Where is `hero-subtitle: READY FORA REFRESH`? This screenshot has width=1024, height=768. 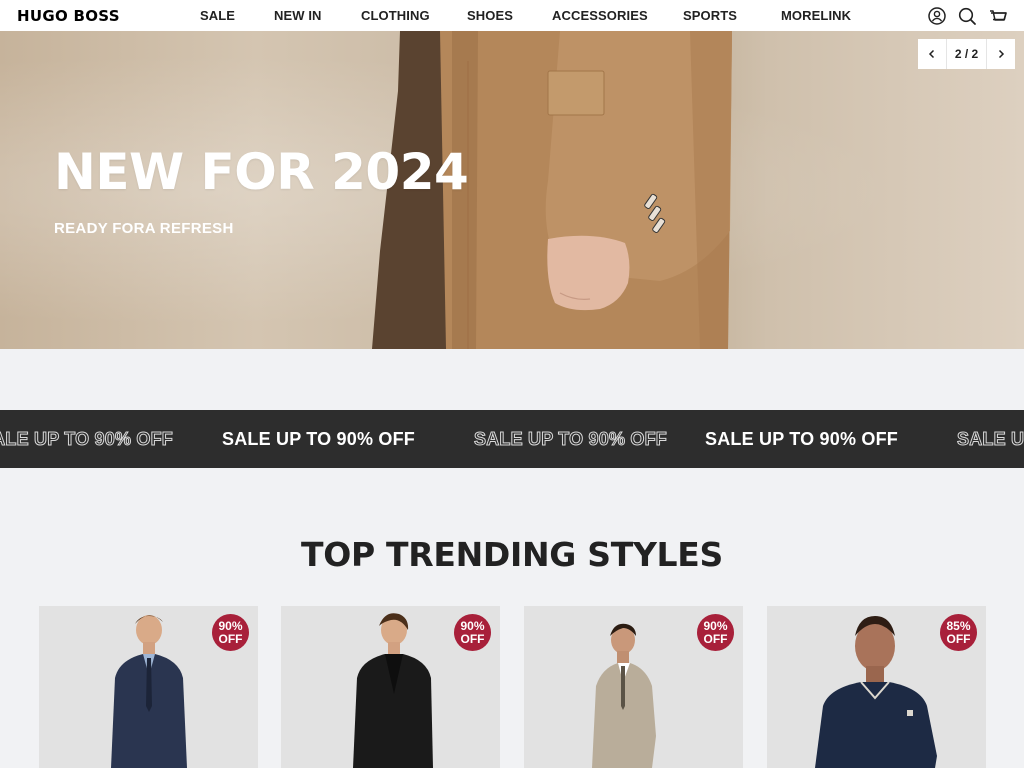
hero-subtitle: READY FORA REFRESH is located at coordinates (144, 228).